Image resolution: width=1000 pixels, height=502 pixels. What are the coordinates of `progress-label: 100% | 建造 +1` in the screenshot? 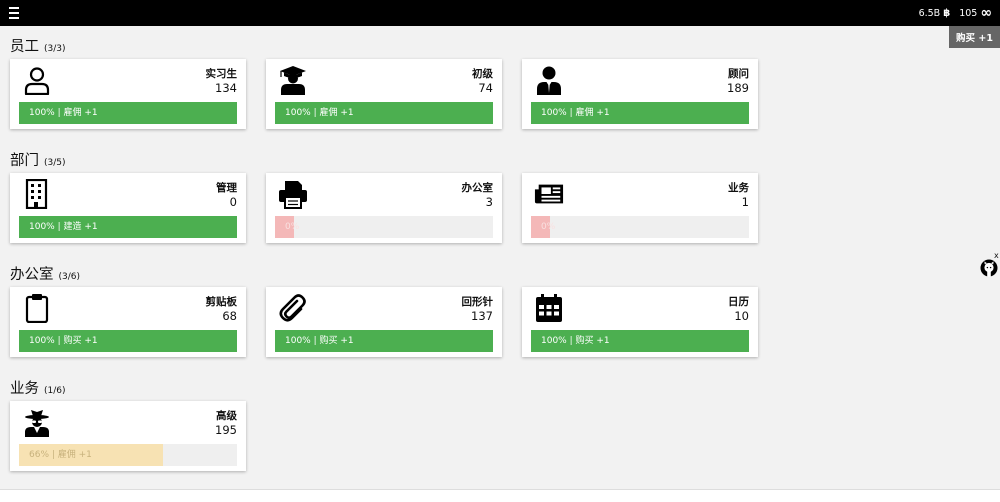 It's located at (63, 227).